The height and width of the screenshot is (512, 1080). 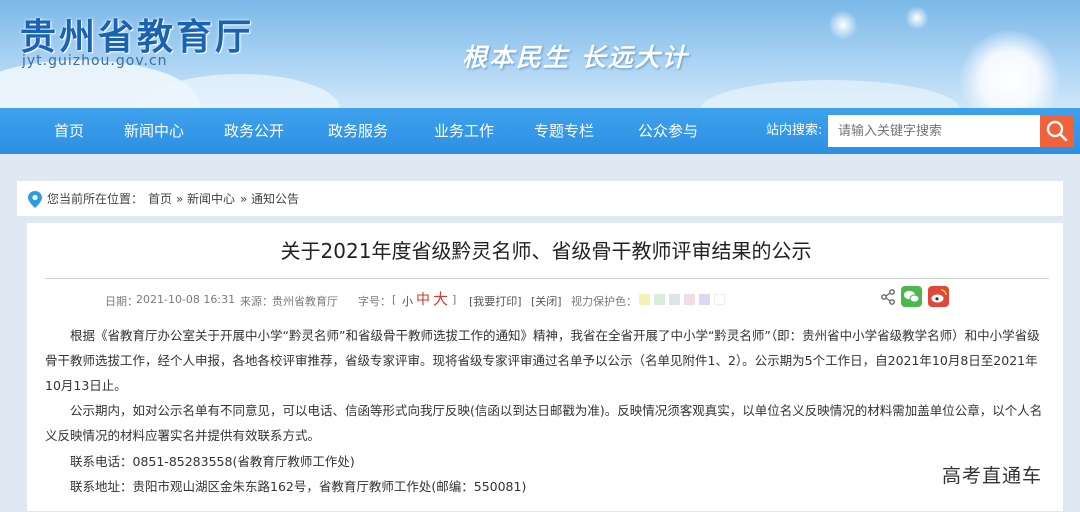 What do you see at coordinates (934, 131) in the screenshot?
I see `search-input` at bounding box center [934, 131].